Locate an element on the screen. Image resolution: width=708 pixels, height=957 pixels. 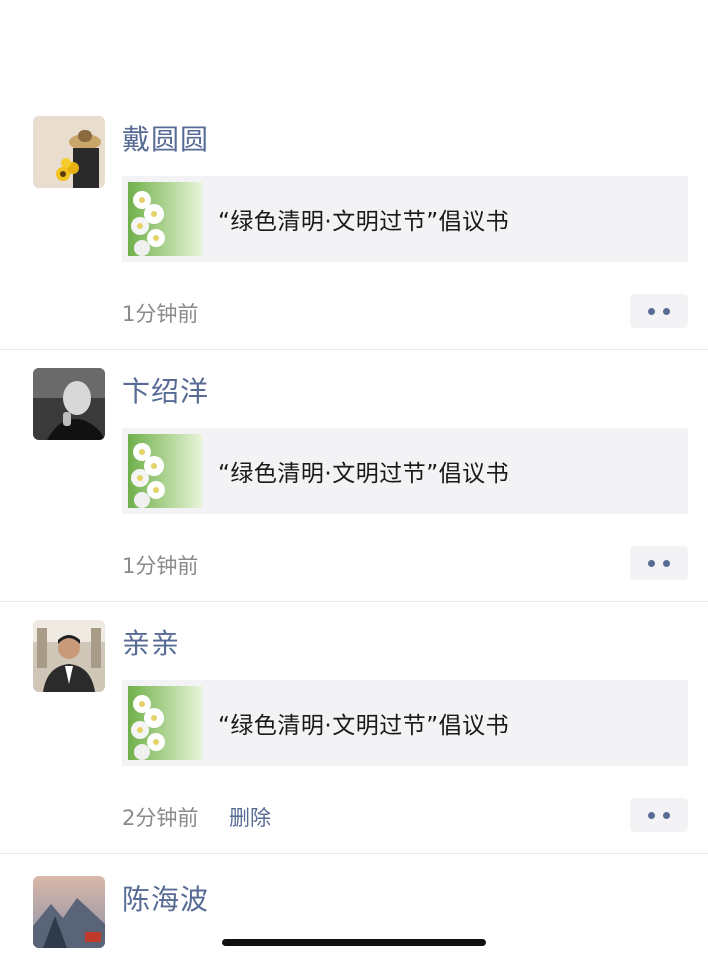
post-time: 2分钟前 is located at coordinates (160, 818).